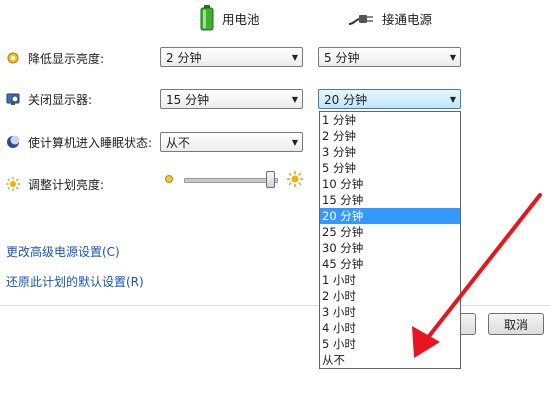 The height and width of the screenshot is (405, 550). I want to click on dropdown-option: 1 分钟, so click(390, 120).